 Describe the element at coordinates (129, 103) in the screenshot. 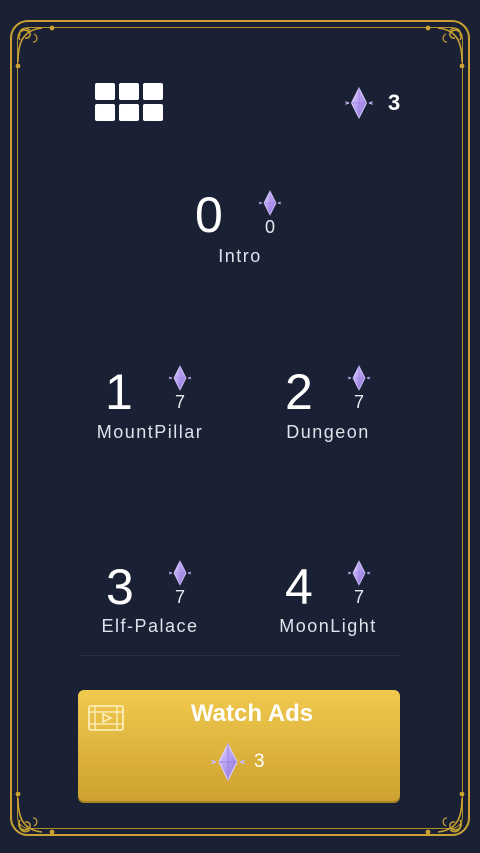

I see `grid-menu-icon` at that location.